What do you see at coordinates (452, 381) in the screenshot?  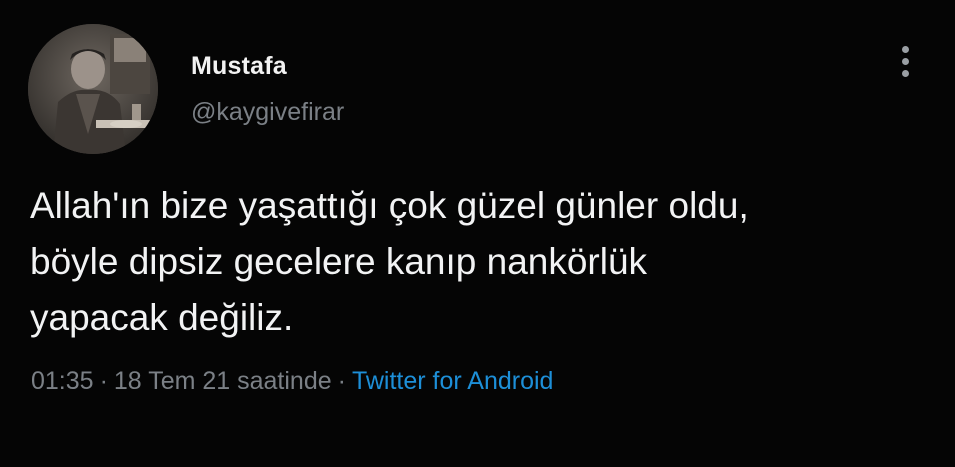 I see `tweet-source-link: Twitter for Android` at bounding box center [452, 381].